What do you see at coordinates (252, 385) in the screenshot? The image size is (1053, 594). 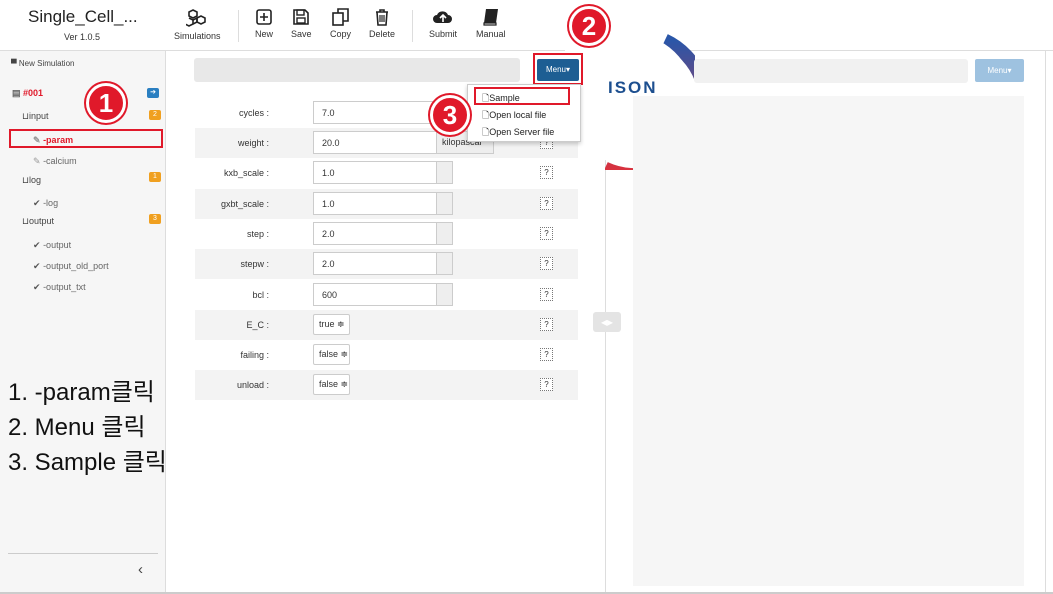 I see `param-label: unload :` at bounding box center [252, 385].